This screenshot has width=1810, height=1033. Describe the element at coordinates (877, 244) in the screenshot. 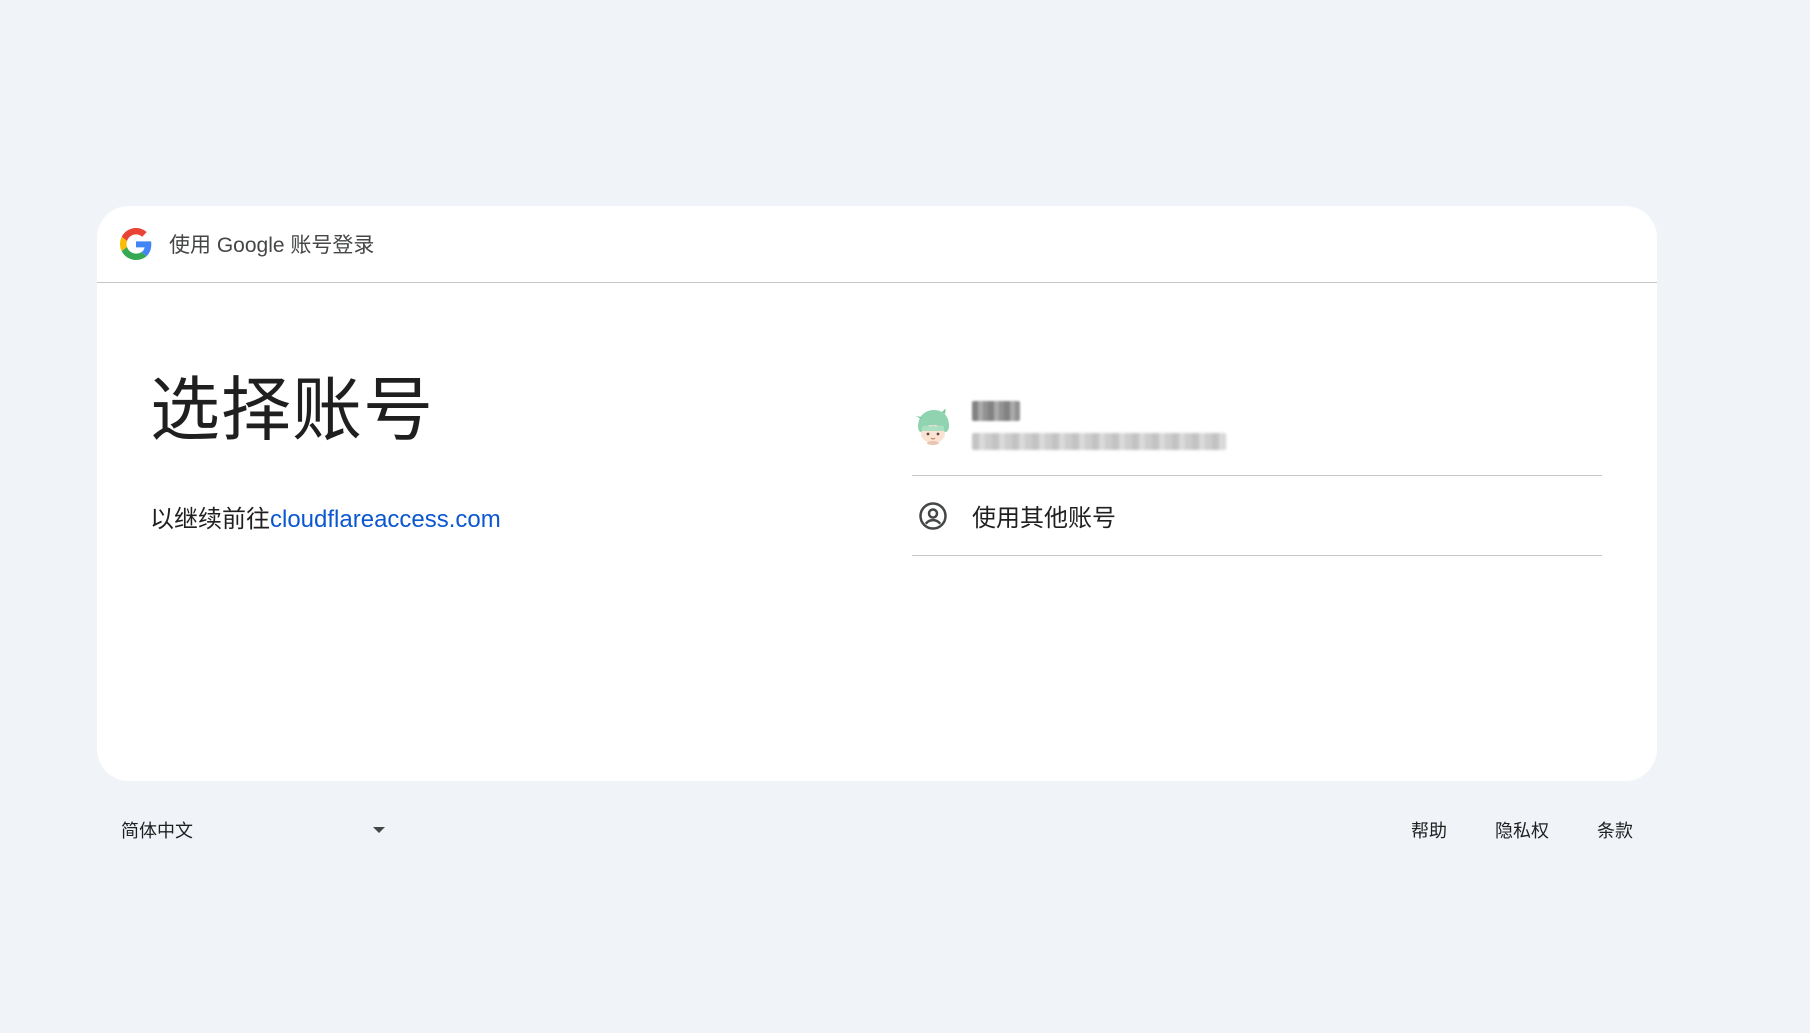

I see `card-header: 使用 Google 账号登录` at that location.